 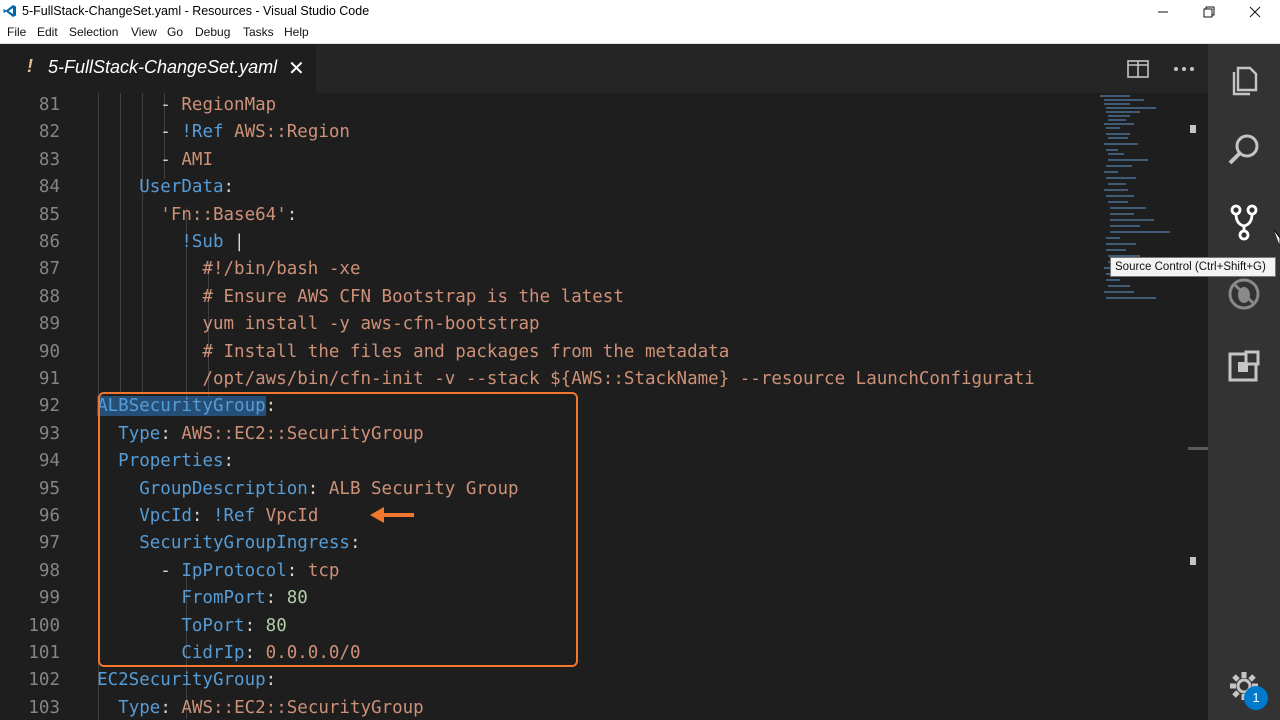 I want to click on explorer-icon, so click(x=1244, y=80).